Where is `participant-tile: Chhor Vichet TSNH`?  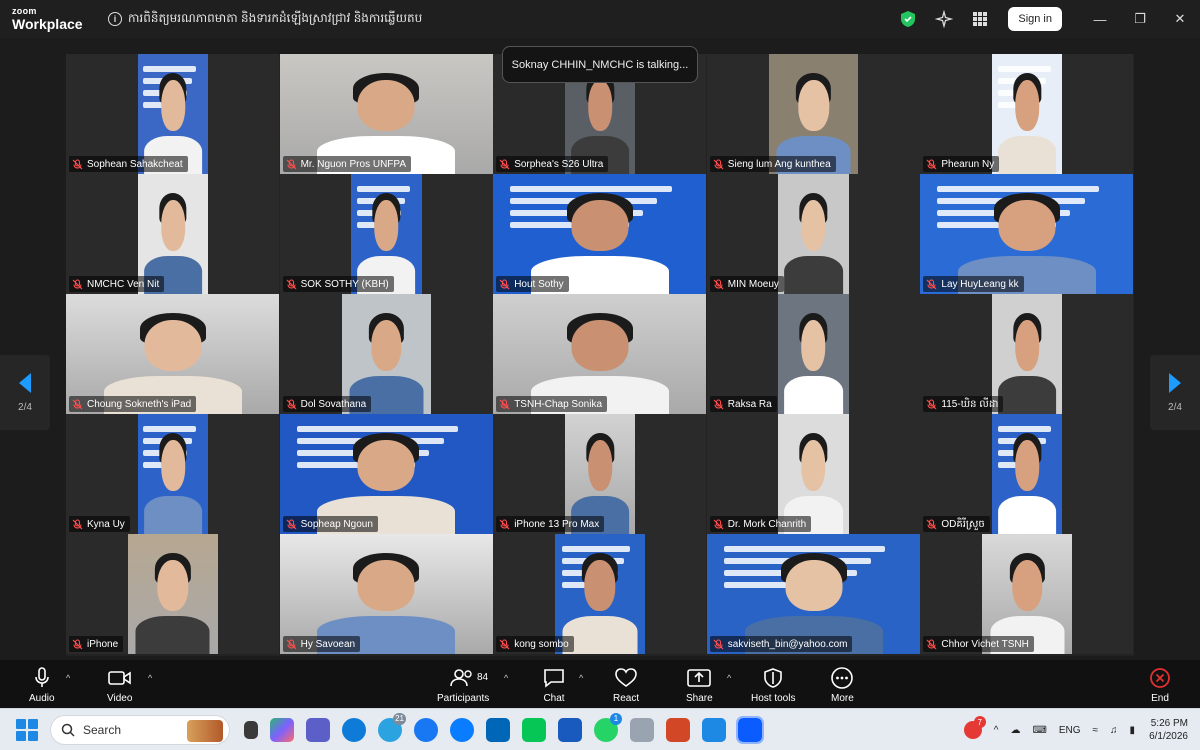
participant-tile: Chhor Vichet TSNH is located at coordinates (1027, 594).